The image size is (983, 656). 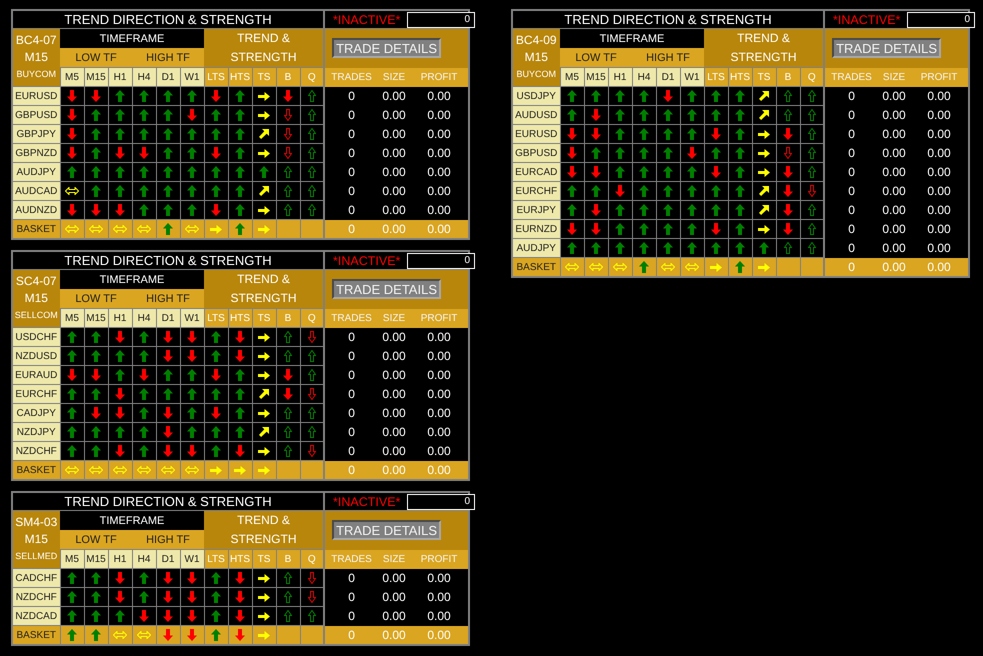 What do you see at coordinates (36, 451) in the screenshot?
I see `pair-cell: NZDCHF` at bounding box center [36, 451].